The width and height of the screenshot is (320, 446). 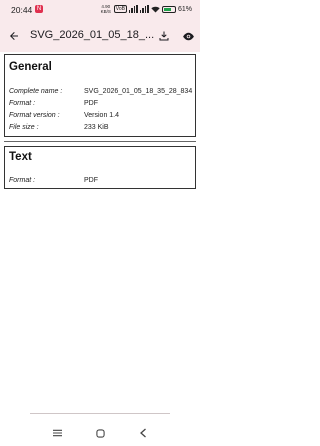 I want to click on home-icon, so click(x=100, y=433).